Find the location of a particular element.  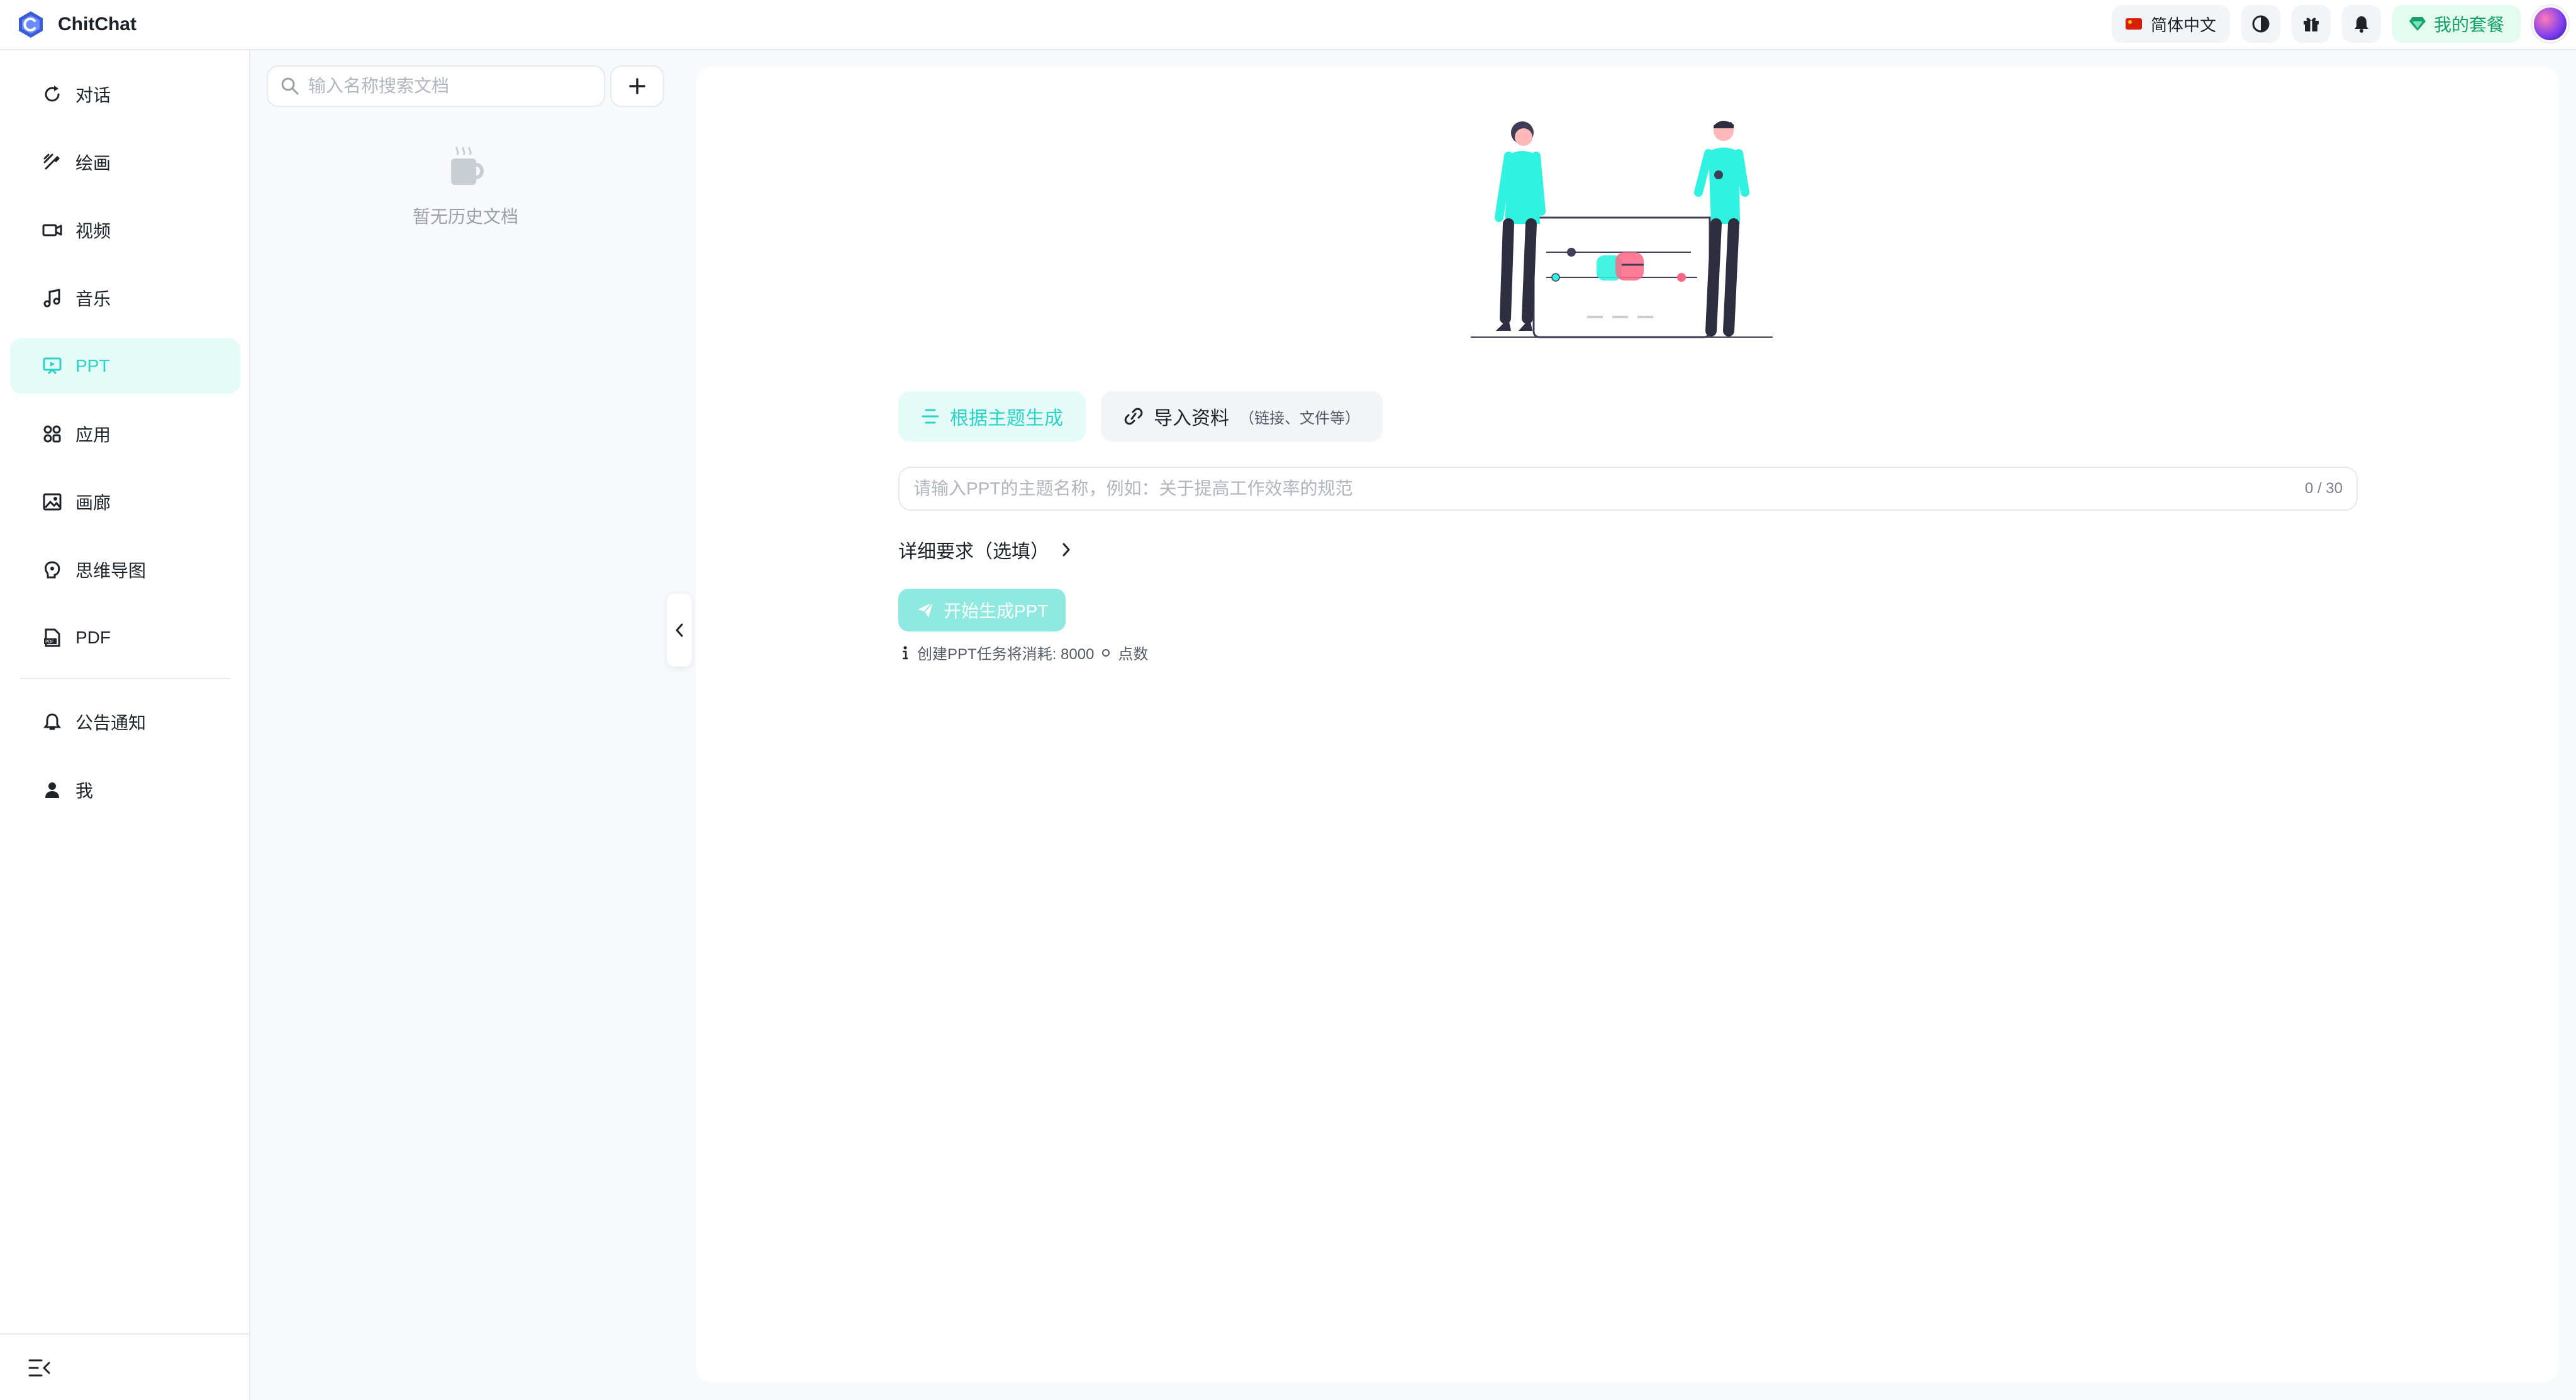

sidebar-item-label: 应用 is located at coordinates (93, 435).